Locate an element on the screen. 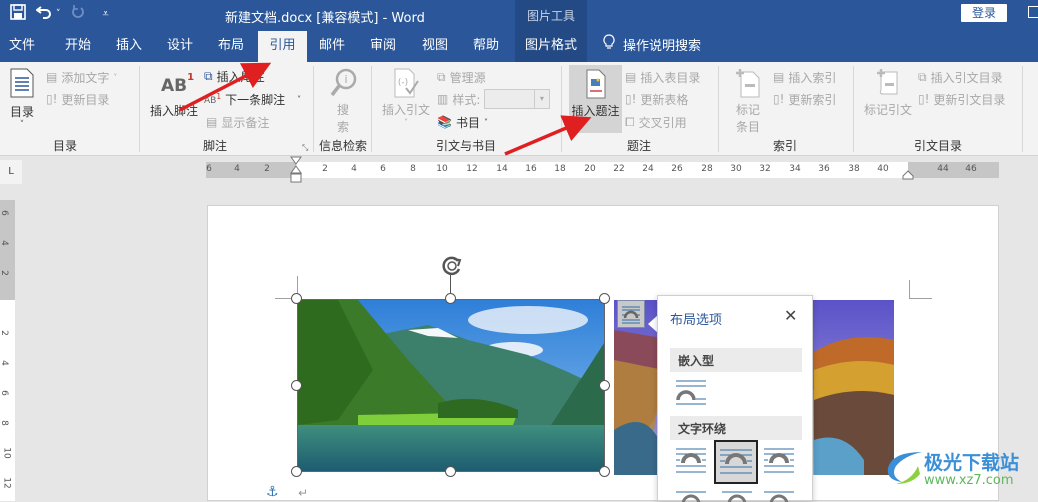 This screenshot has width=1038, height=502. group-label-footnotes: 脚注 is located at coordinates (214, 146).